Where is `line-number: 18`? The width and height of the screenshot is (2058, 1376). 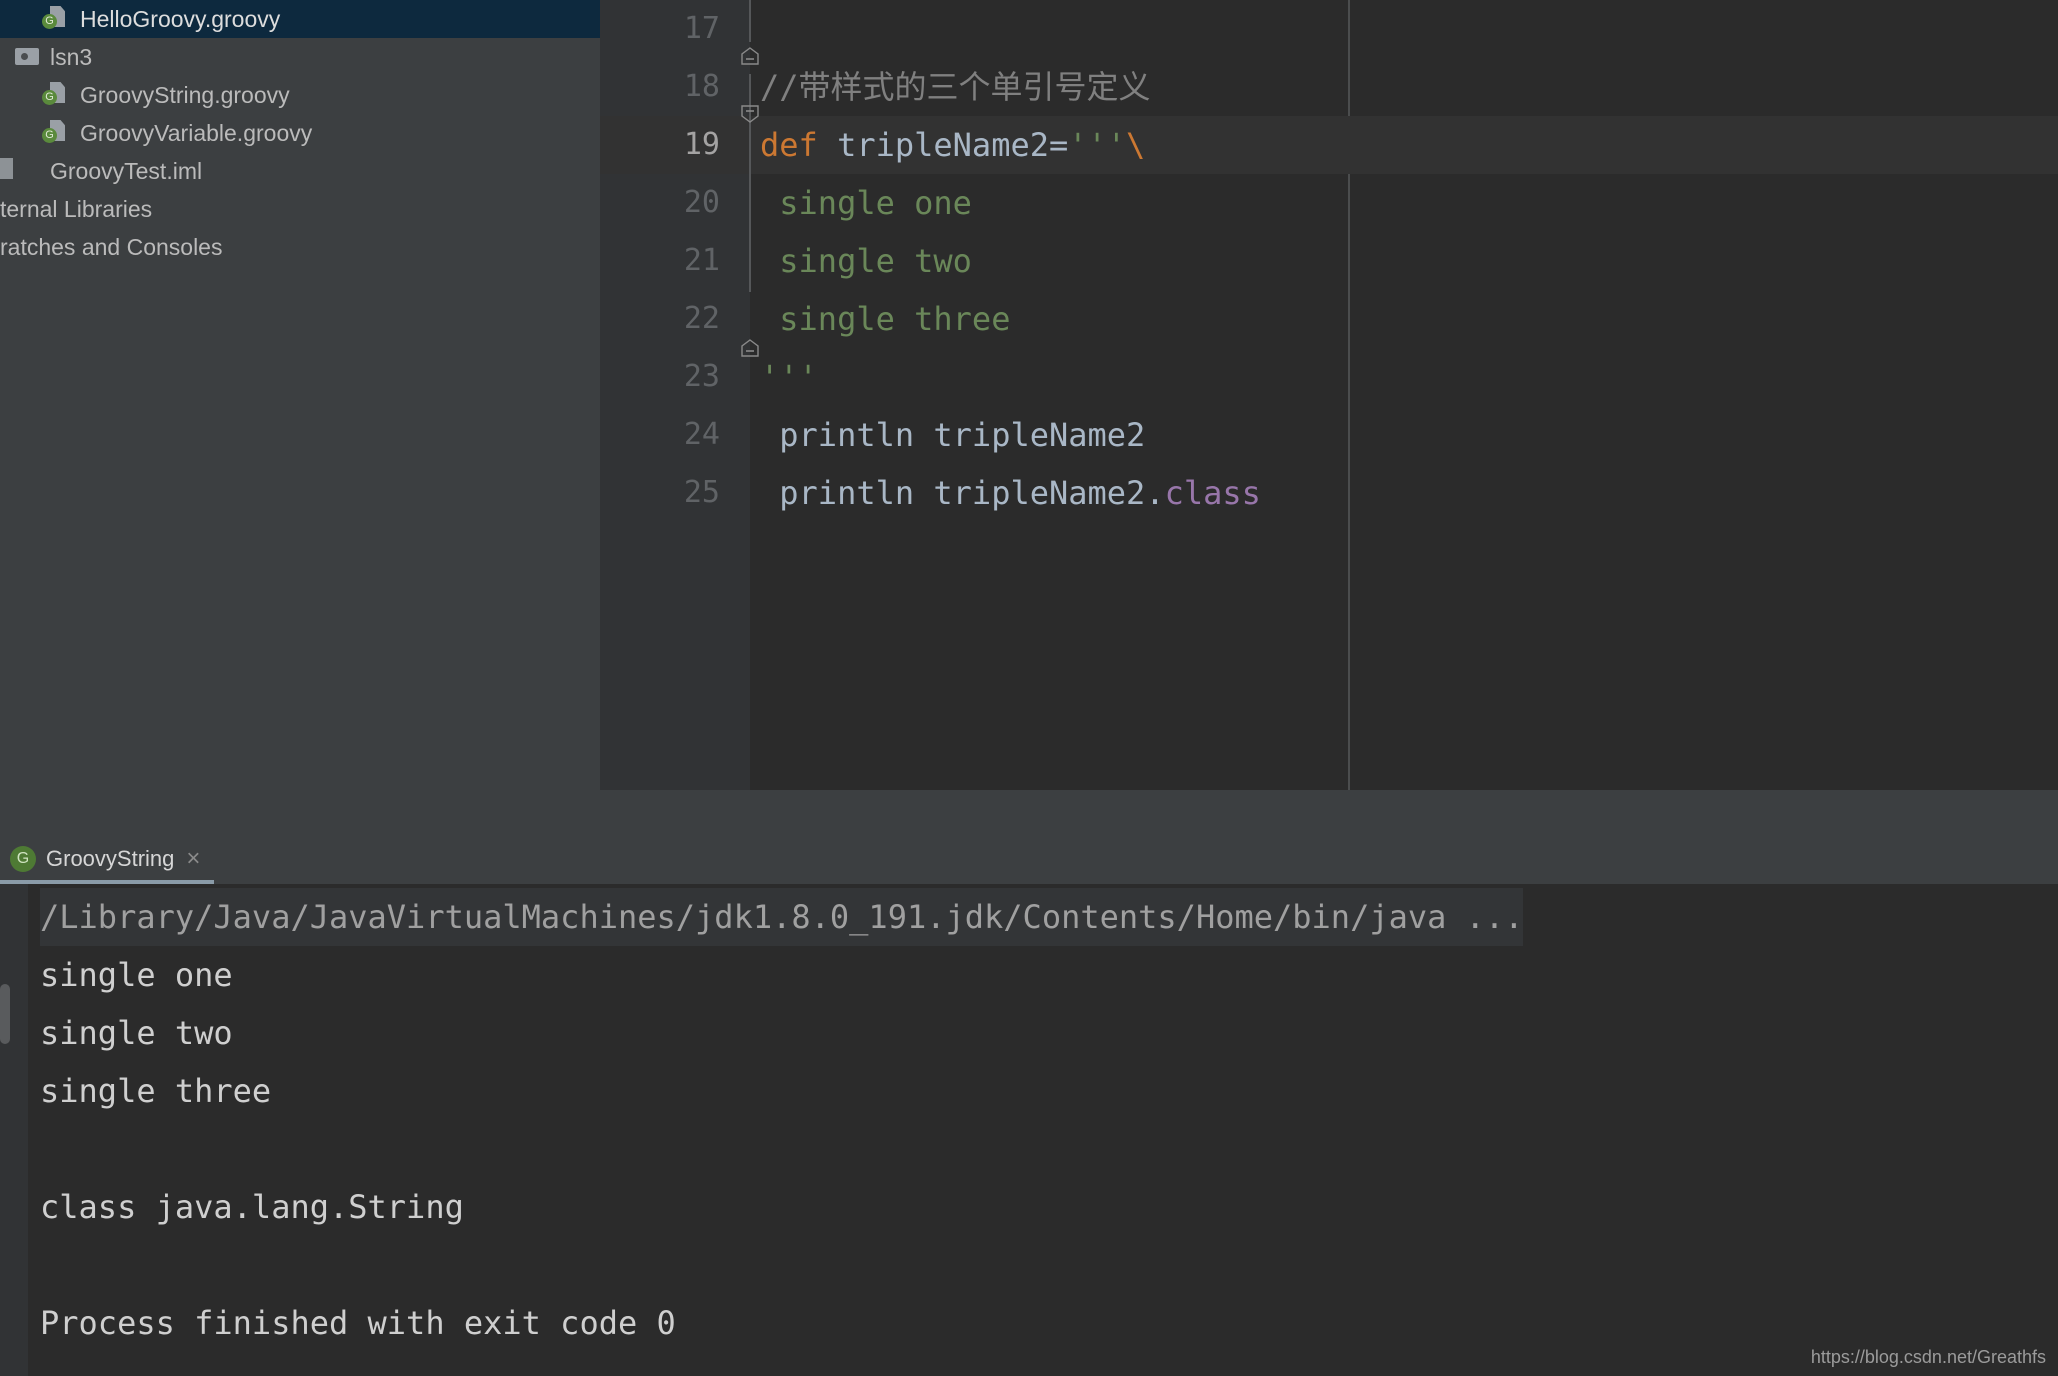 line-number: 18 is located at coordinates (701, 86).